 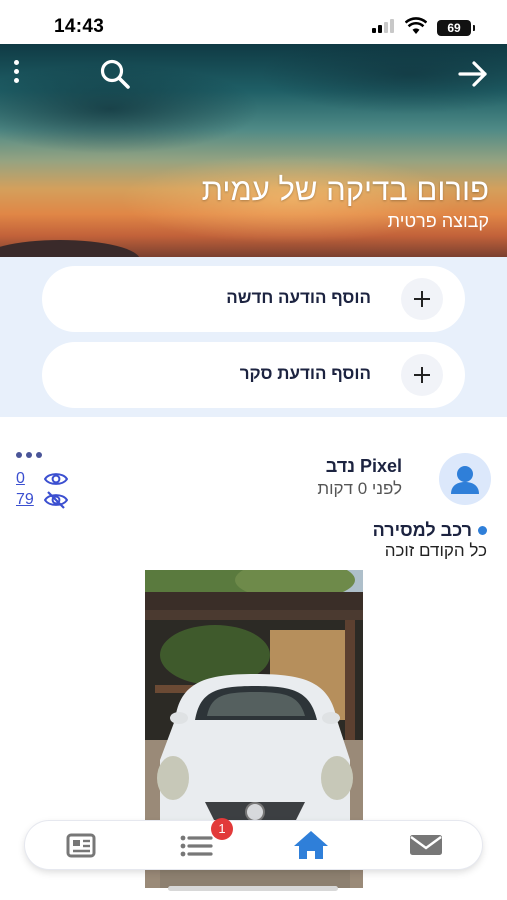 What do you see at coordinates (70, 248) in the screenshot?
I see `header-hill` at bounding box center [70, 248].